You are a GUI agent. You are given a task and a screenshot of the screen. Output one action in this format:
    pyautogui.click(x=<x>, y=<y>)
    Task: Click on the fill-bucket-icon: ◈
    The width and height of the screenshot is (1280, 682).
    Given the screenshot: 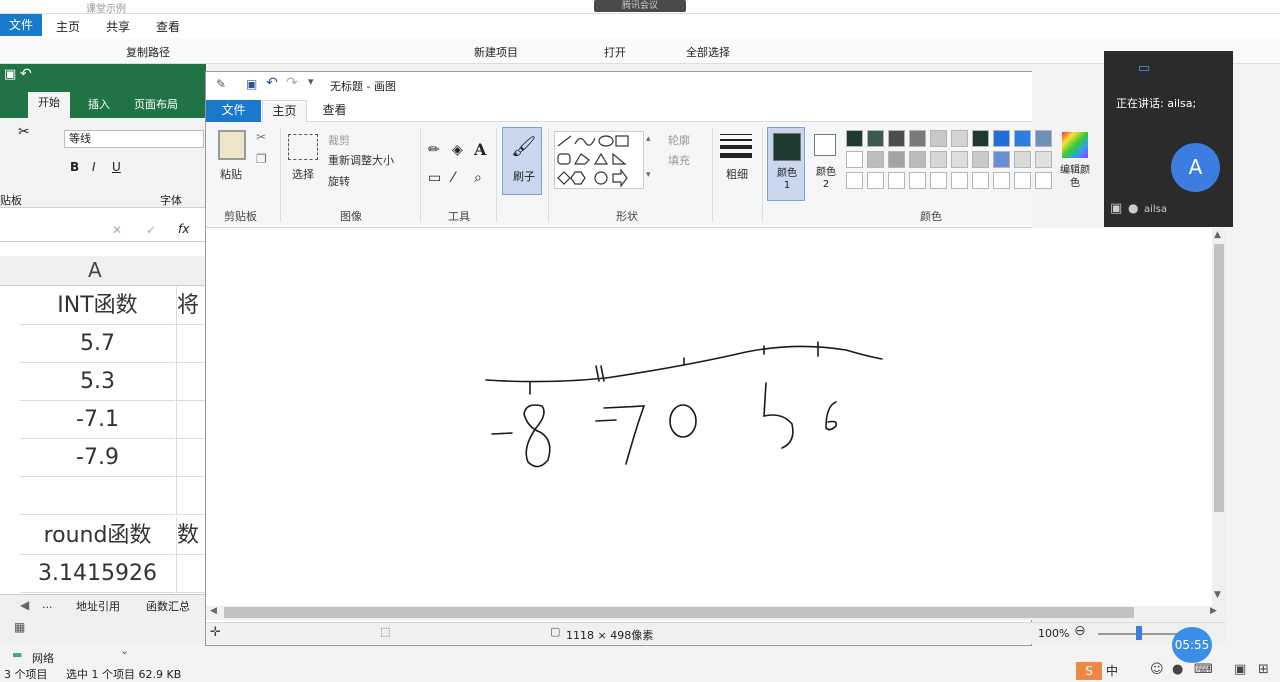 What is the action you would take?
    pyautogui.click(x=457, y=150)
    